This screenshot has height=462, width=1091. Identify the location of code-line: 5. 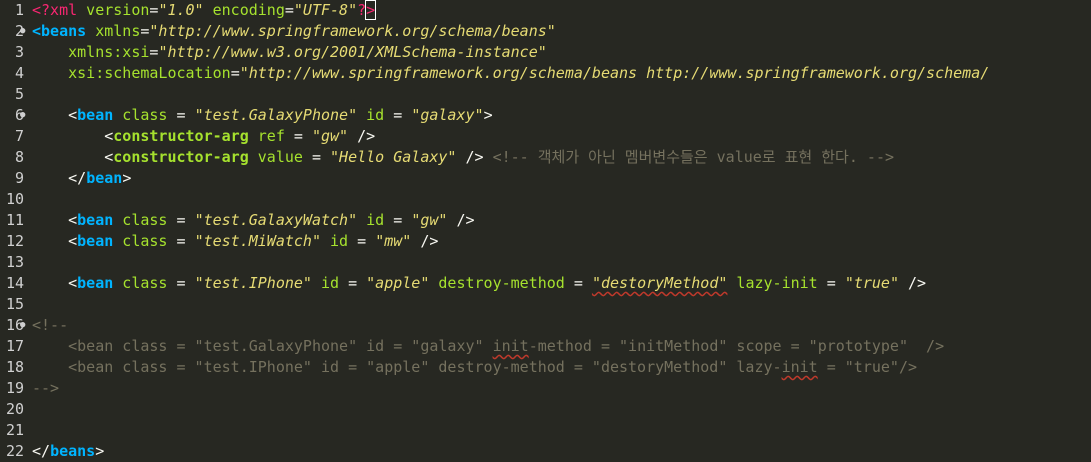
(545, 94).